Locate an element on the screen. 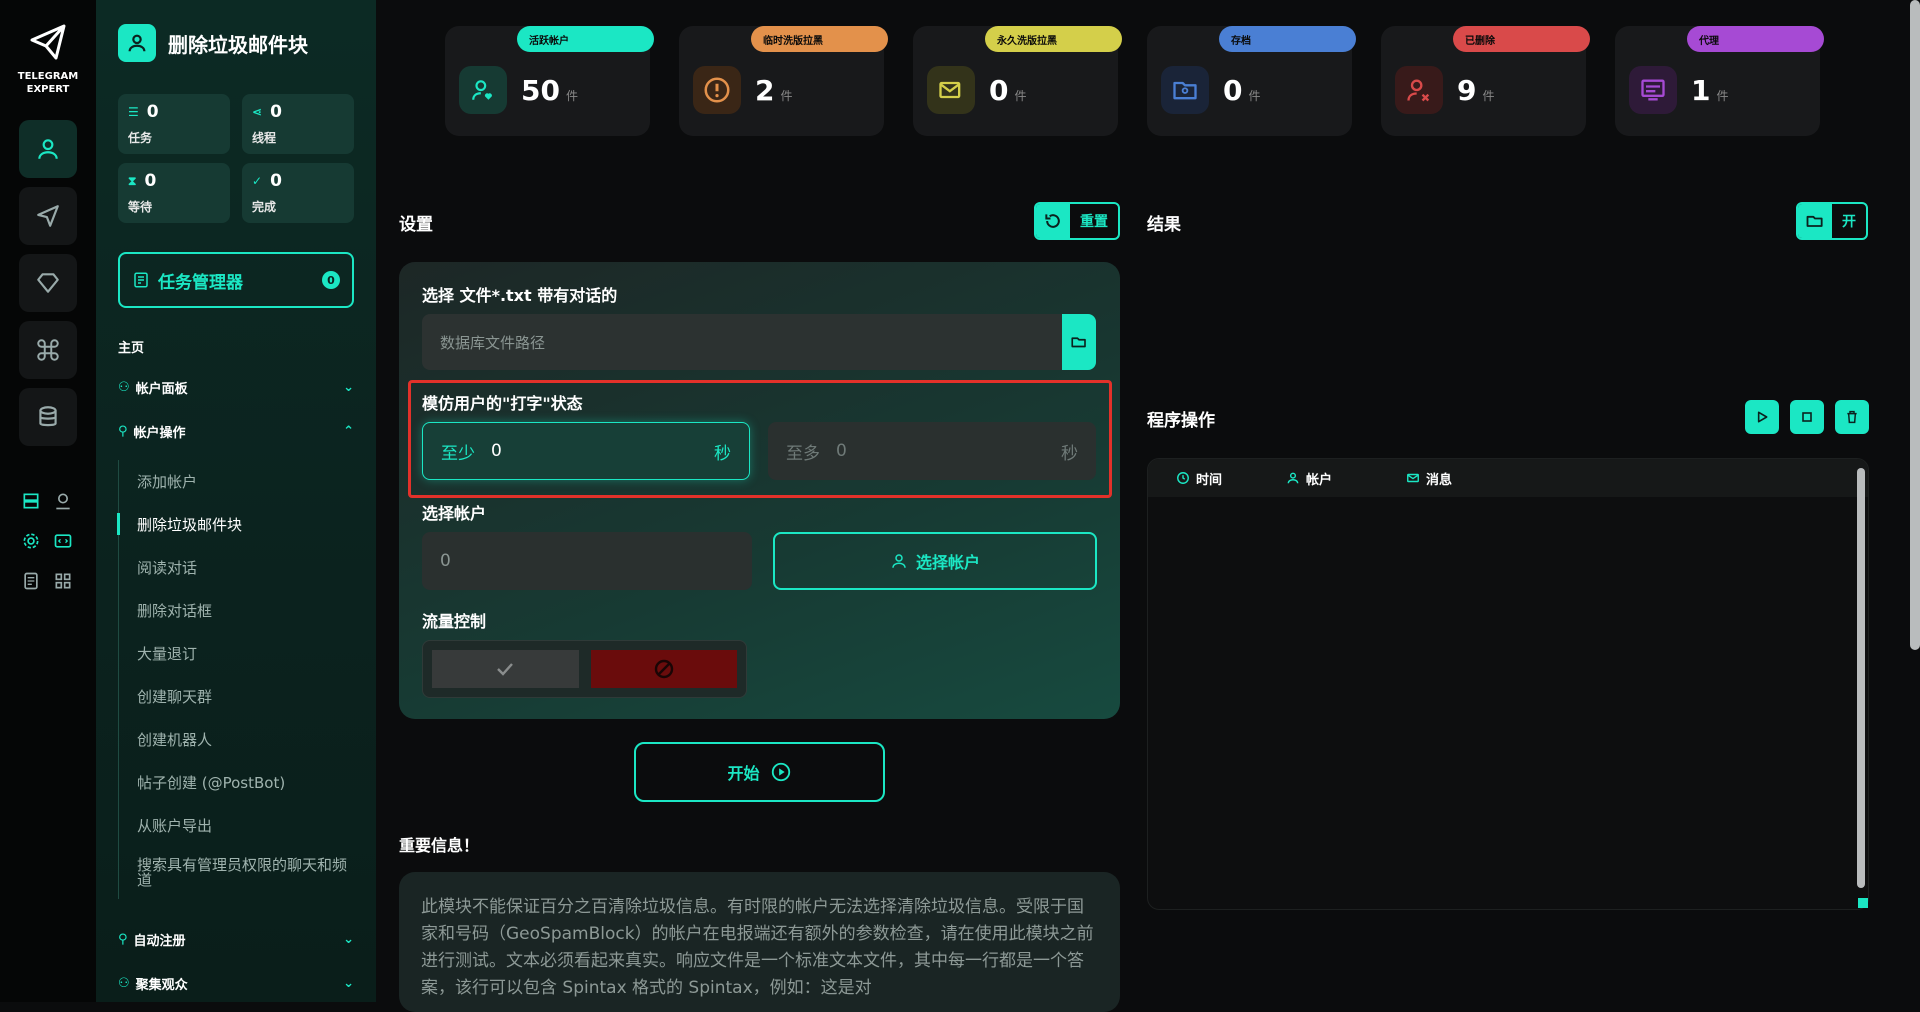 This screenshot has height=1012, width=1920. flow-control-label: 流量控制 is located at coordinates (454, 621).